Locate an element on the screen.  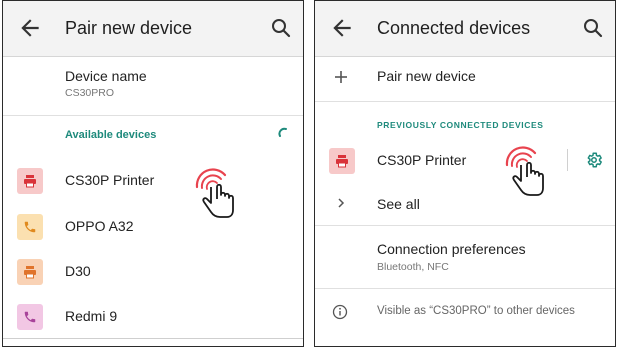
previously-connected-label: PREVIOUSLY CONNECTED DEVICES is located at coordinates (460, 125).